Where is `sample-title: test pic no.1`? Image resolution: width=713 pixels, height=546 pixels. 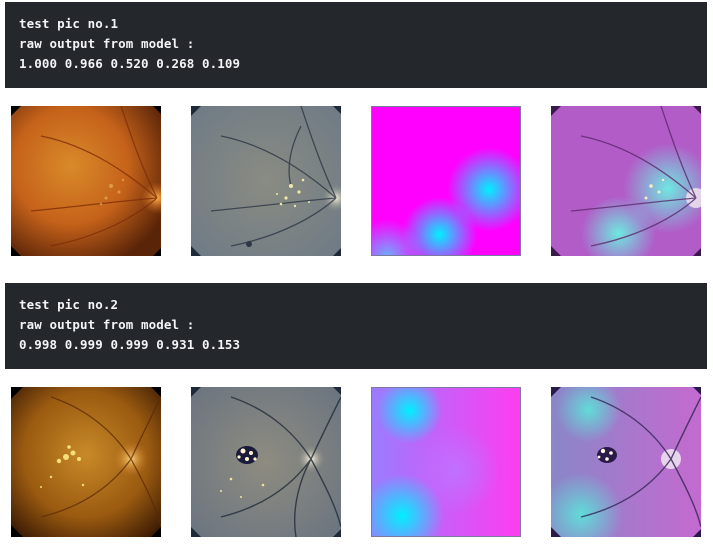
sample-title: test pic no.1 is located at coordinates (69, 23).